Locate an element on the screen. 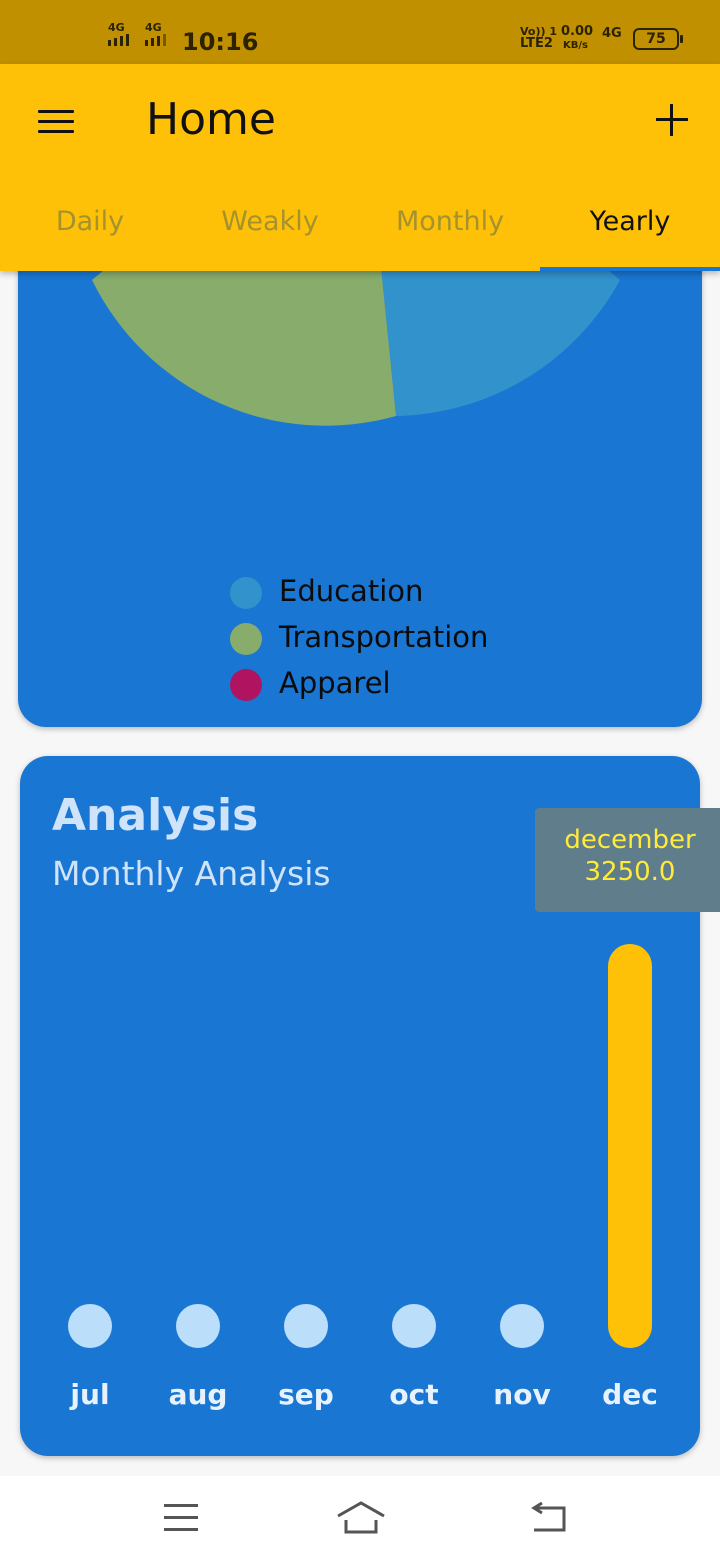  legend-dot-transportation is located at coordinates (246, 639).